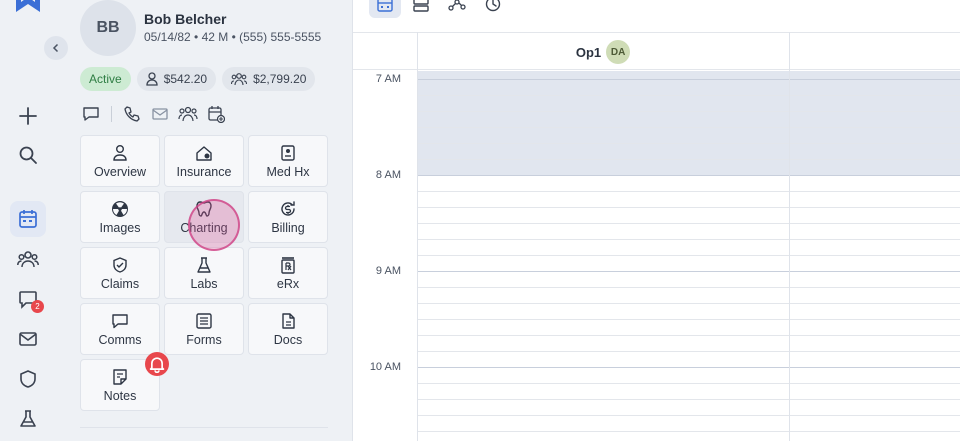  I want to click on tile-docs: Docs, so click(288, 329).